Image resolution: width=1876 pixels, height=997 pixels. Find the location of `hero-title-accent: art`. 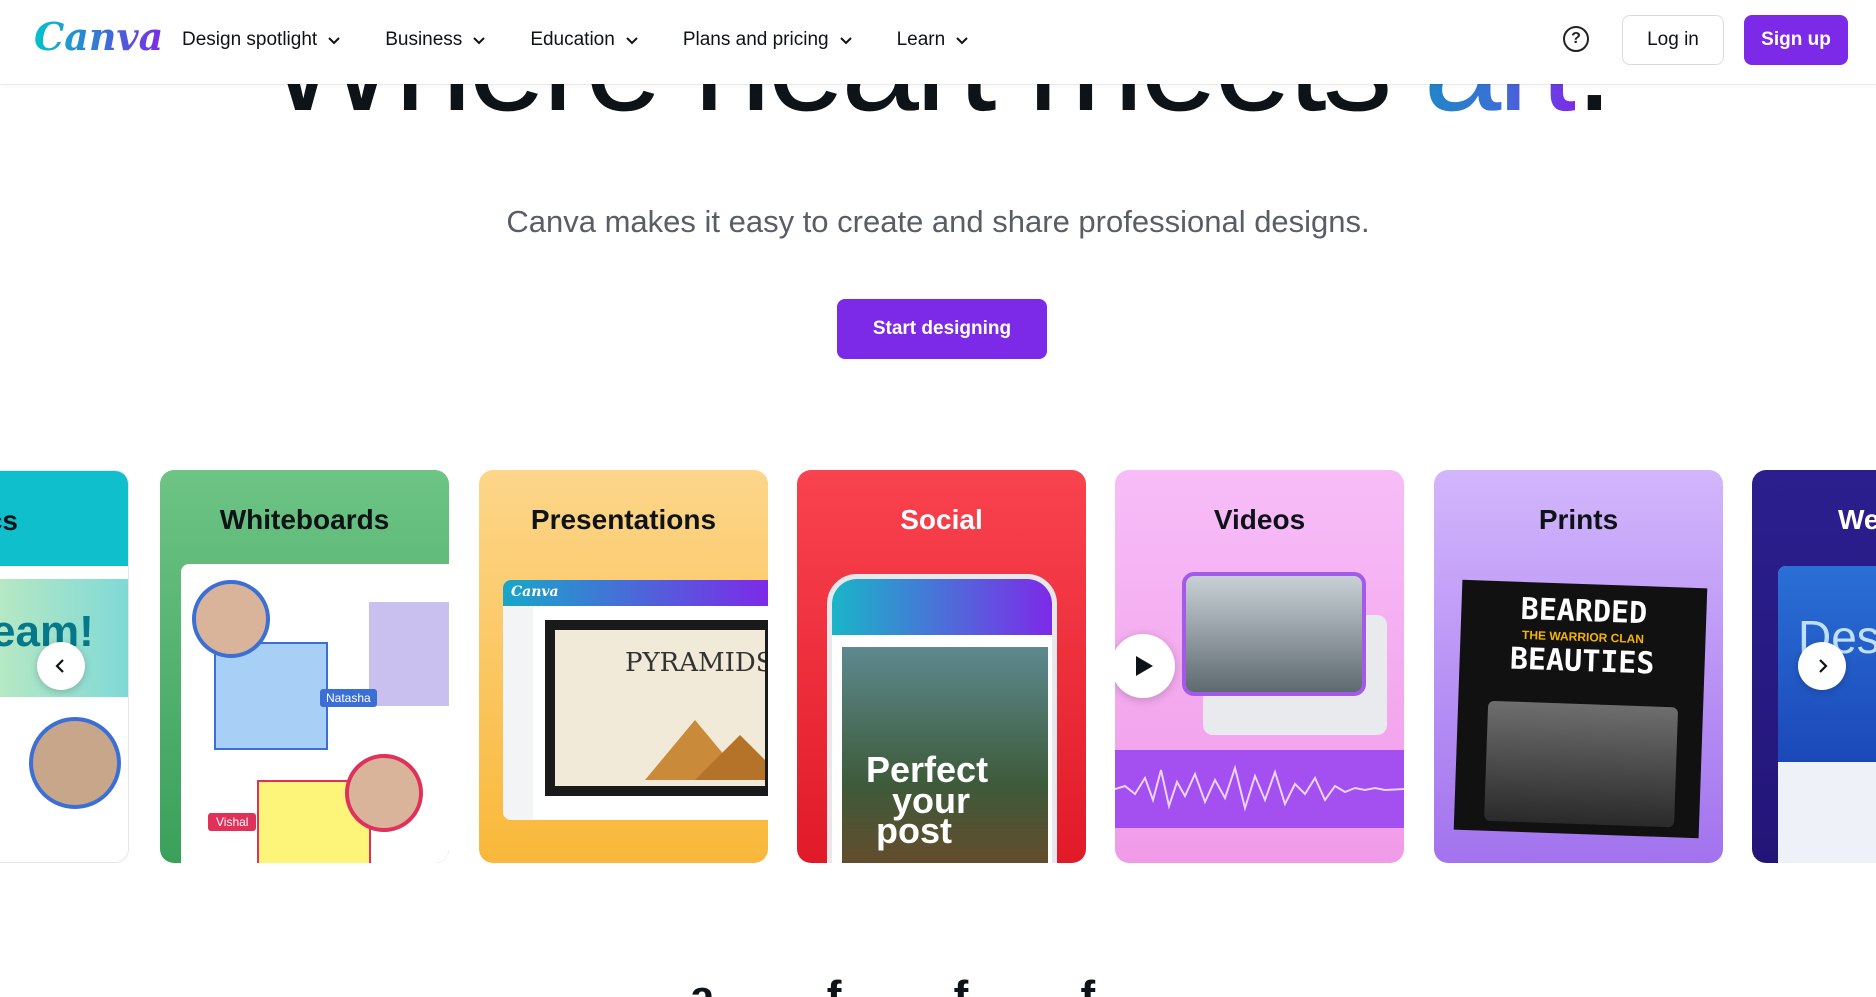

hero-title-accent: art is located at coordinates (1501, 112).